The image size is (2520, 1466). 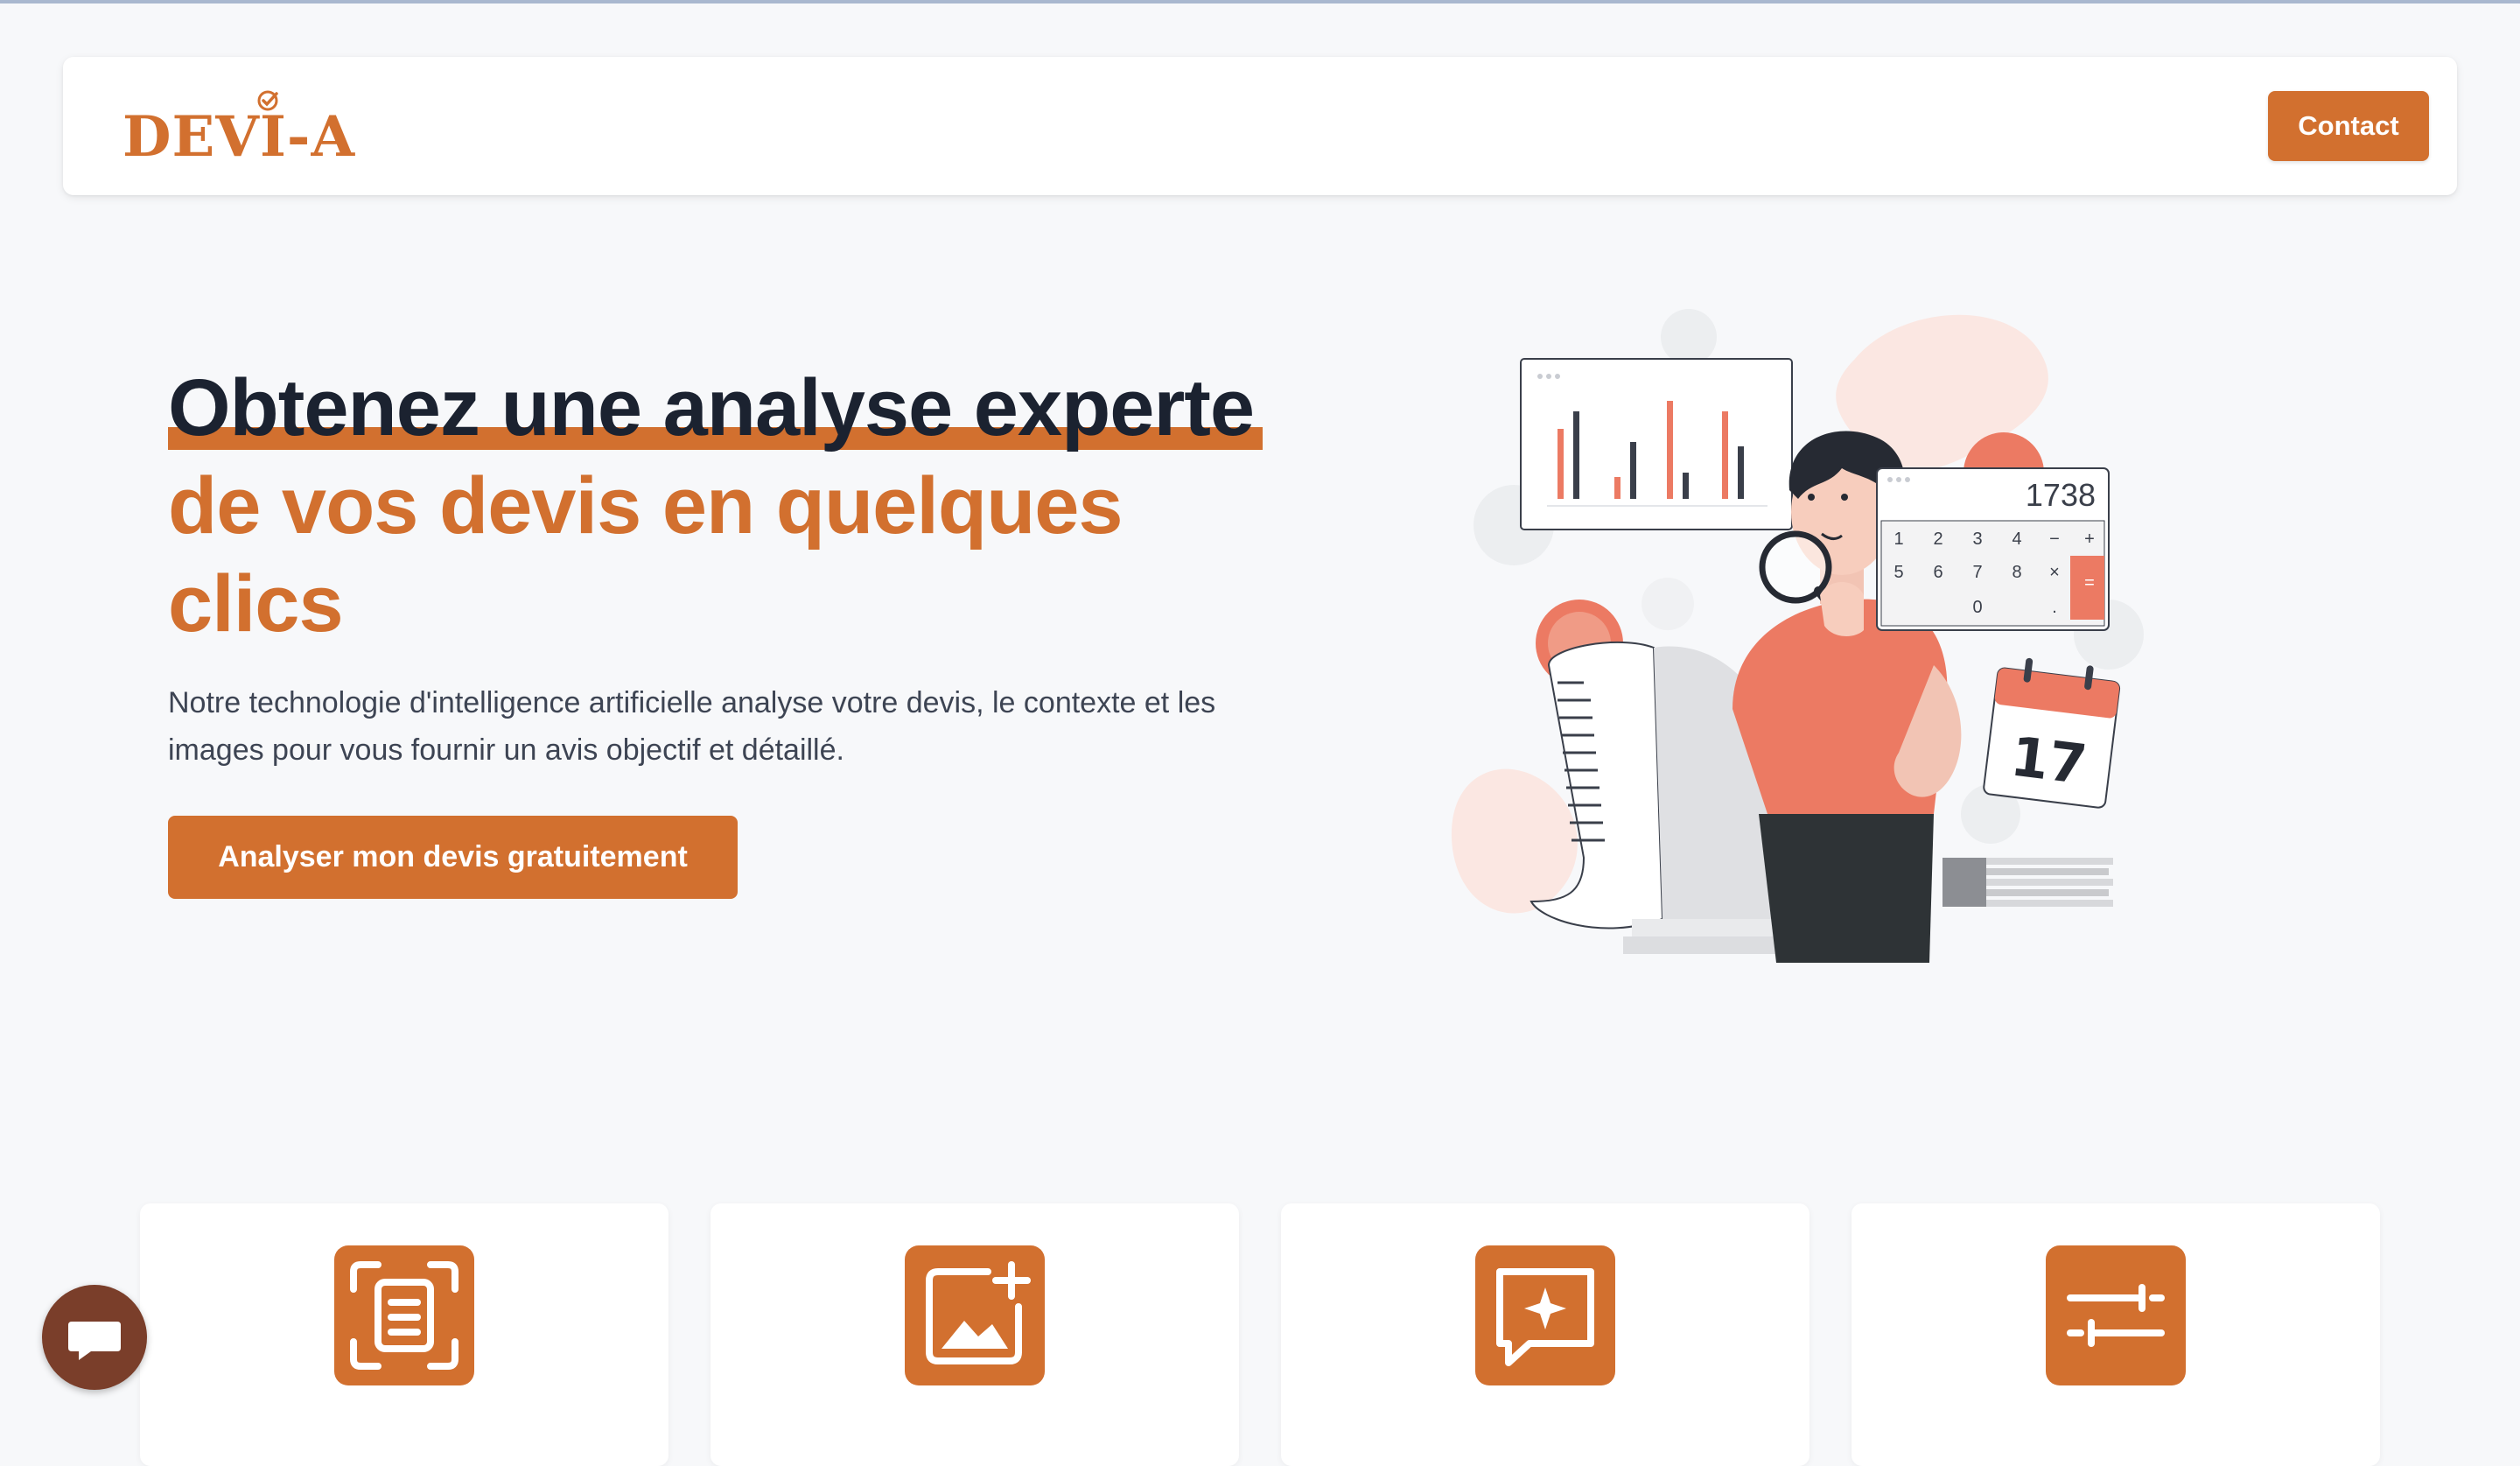 I want to click on chat-bubble-icon, so click(x=94, y=1341).